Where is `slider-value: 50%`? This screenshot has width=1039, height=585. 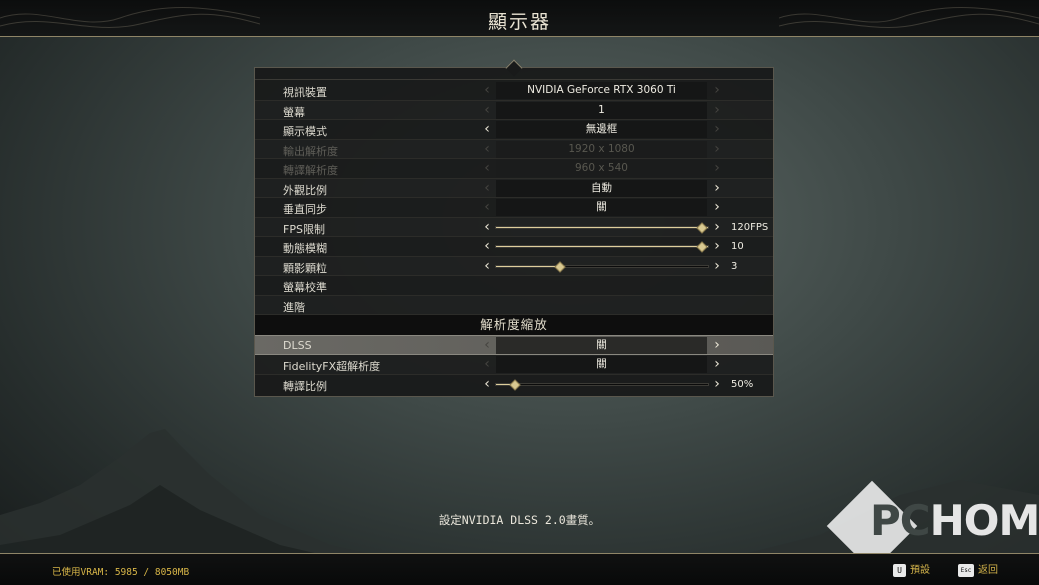
slider-value: 50% is located at coordinates (742, 384).